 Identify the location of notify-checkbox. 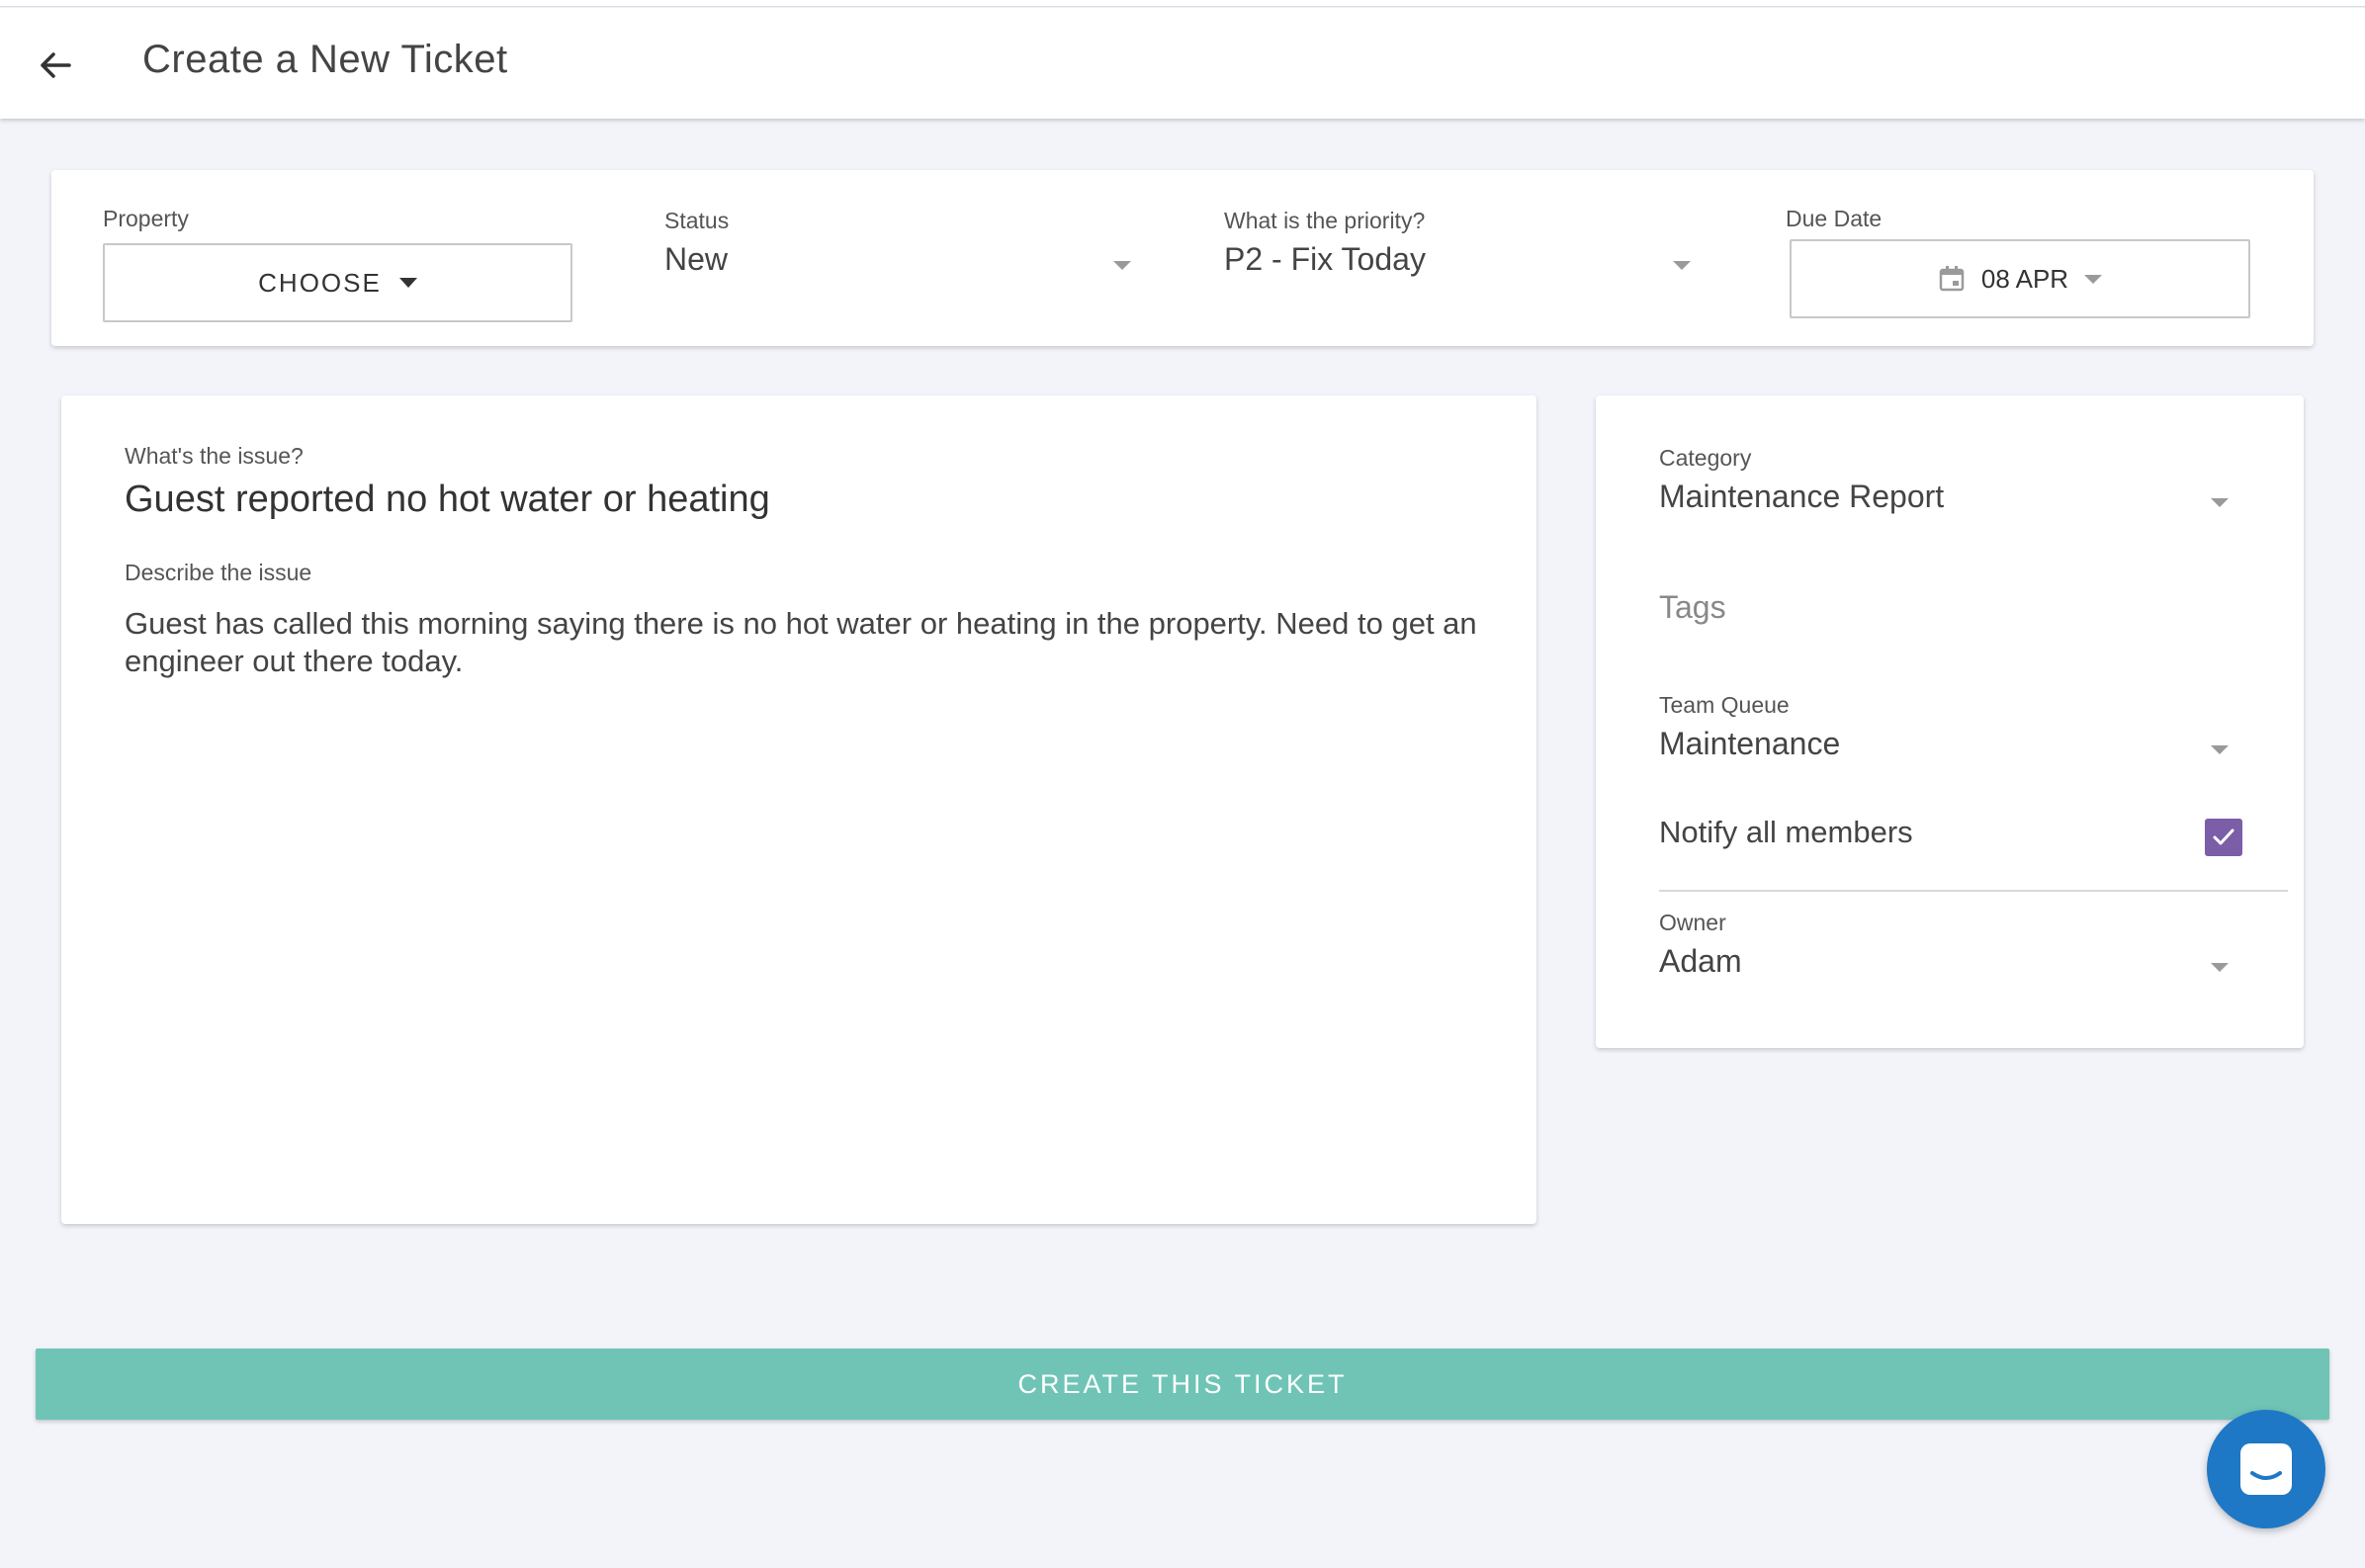
(2223, 837).